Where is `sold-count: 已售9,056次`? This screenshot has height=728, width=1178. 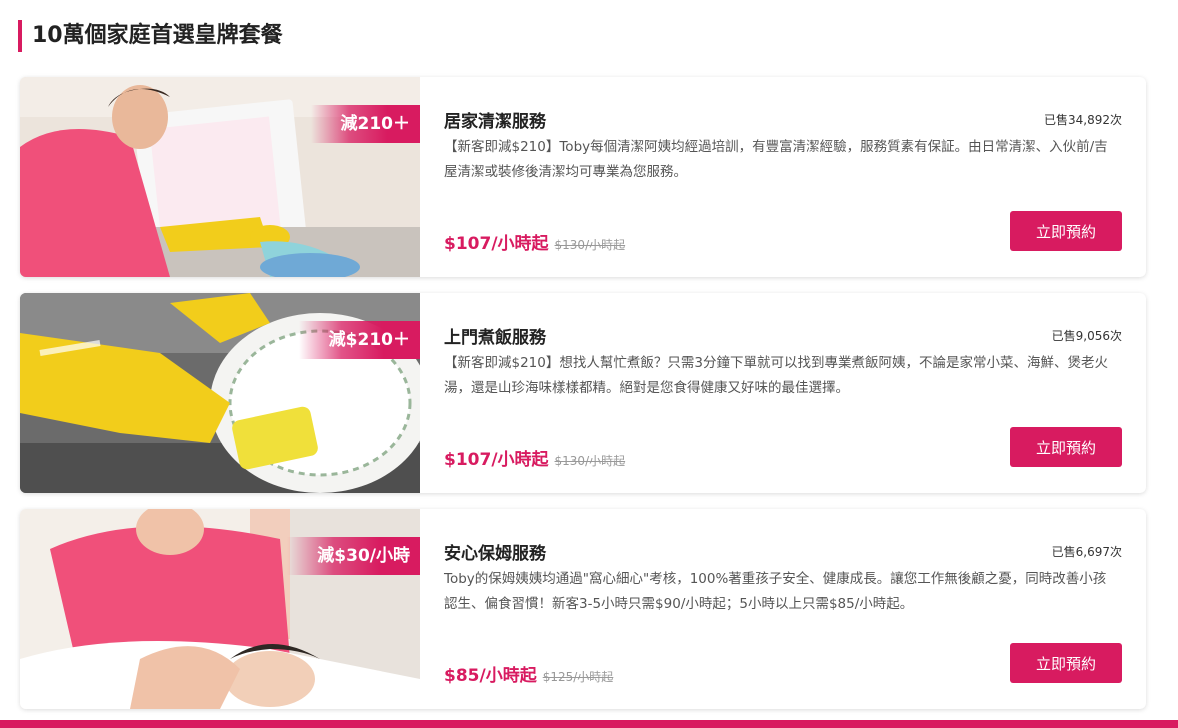
sold-count: 已售9,056次 is located at coordinates (1086, 336).